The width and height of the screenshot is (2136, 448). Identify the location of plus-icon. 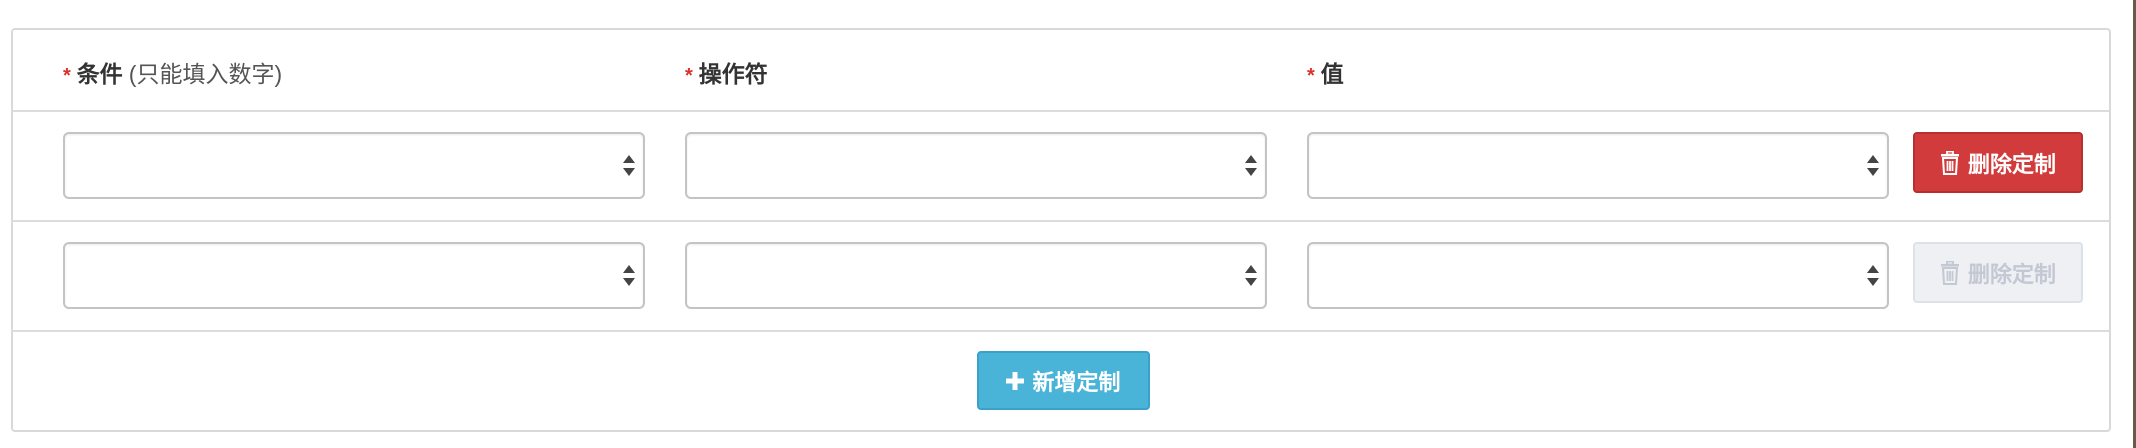
(1015, 380).